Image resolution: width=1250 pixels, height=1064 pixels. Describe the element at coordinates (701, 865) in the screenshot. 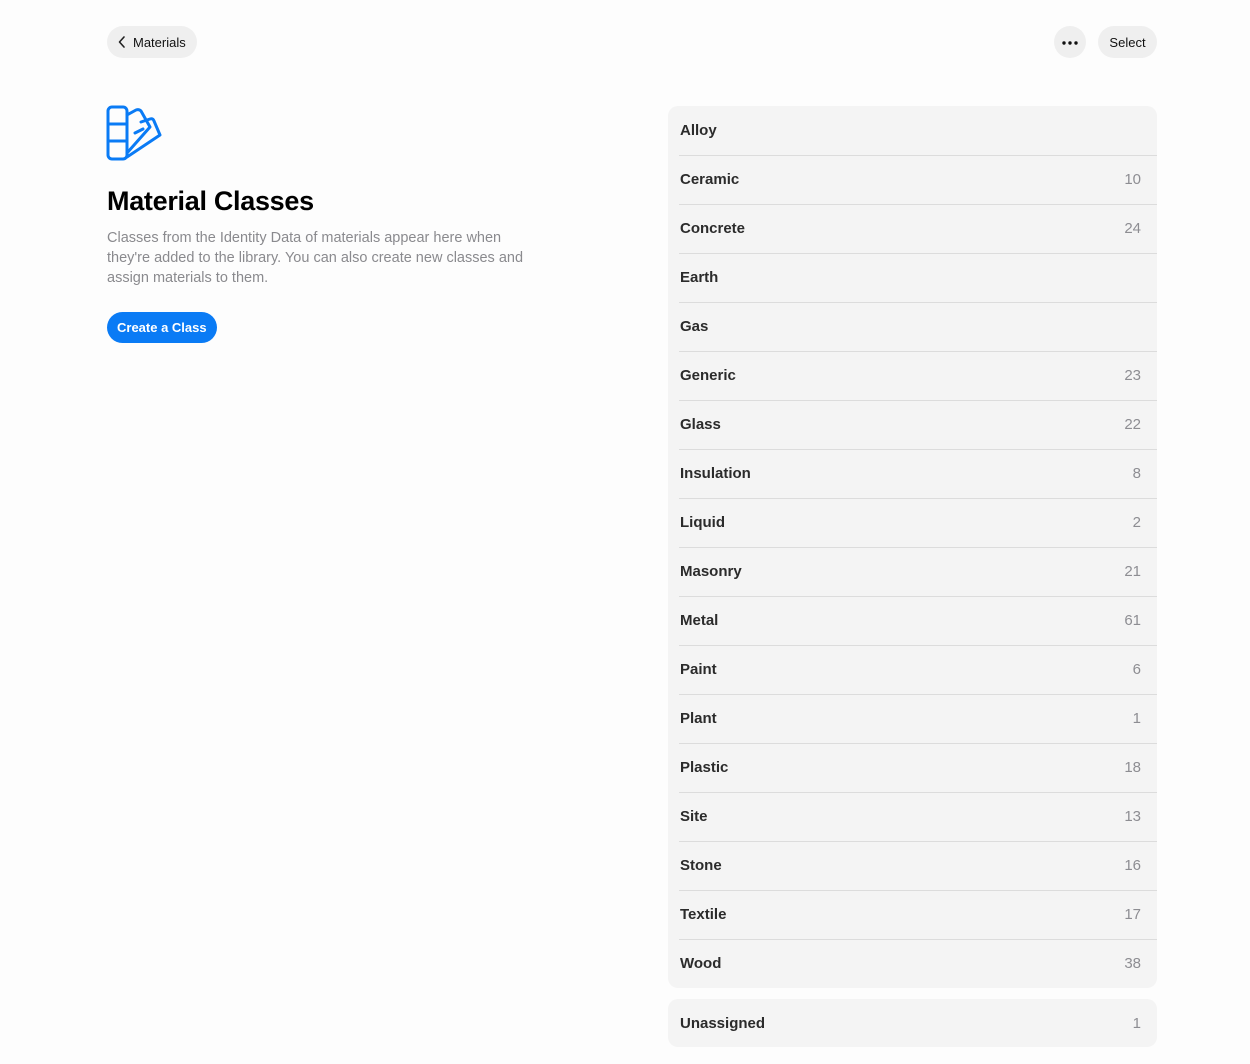

I see `class-name: Stone` at that location.